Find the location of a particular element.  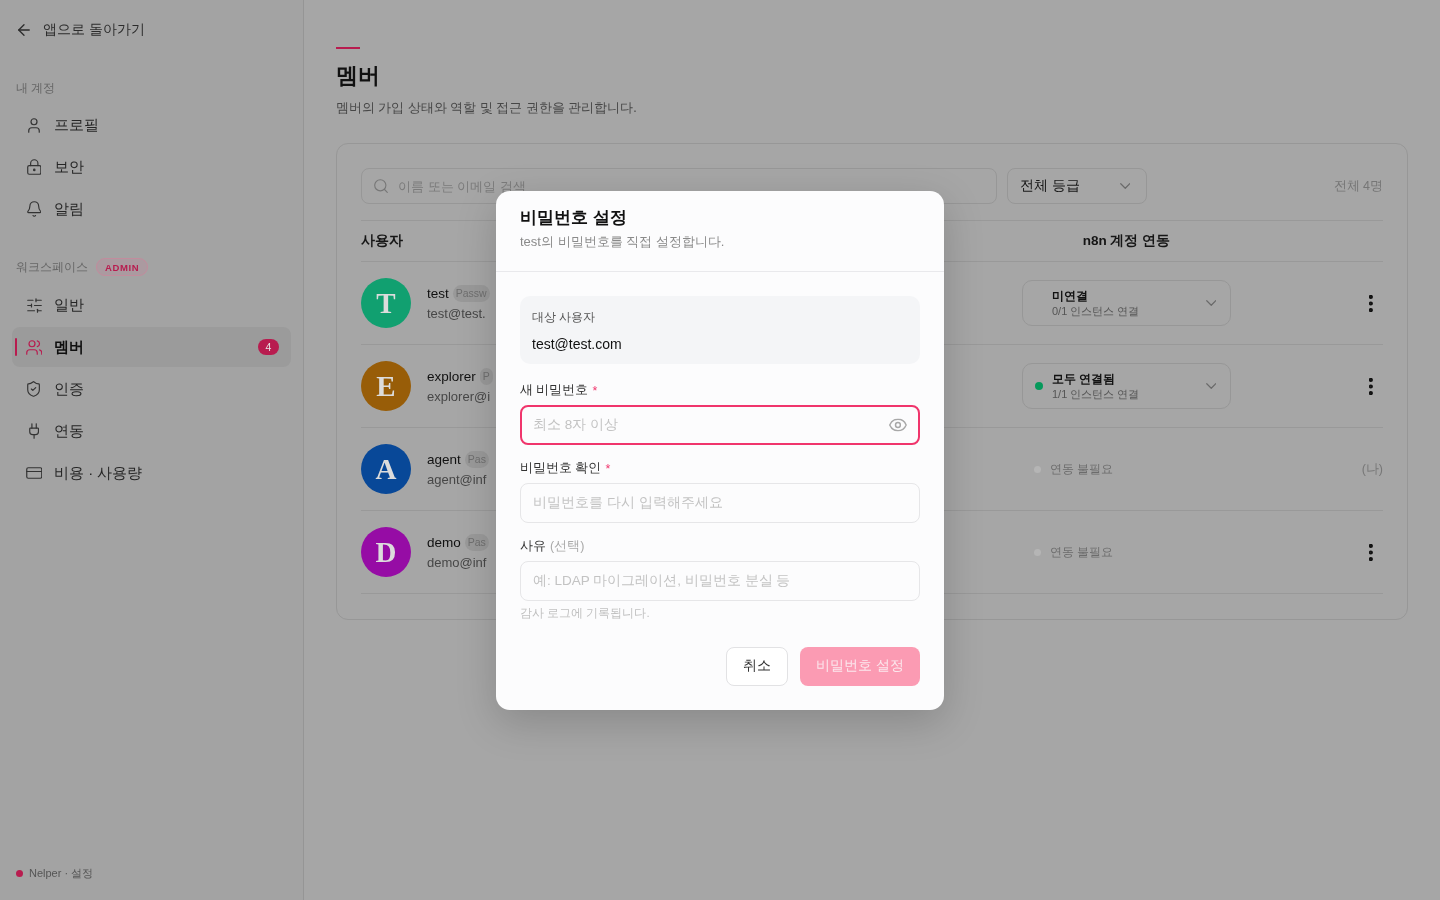

sidebar-item: 보안 is located at coordinates (151, 167).